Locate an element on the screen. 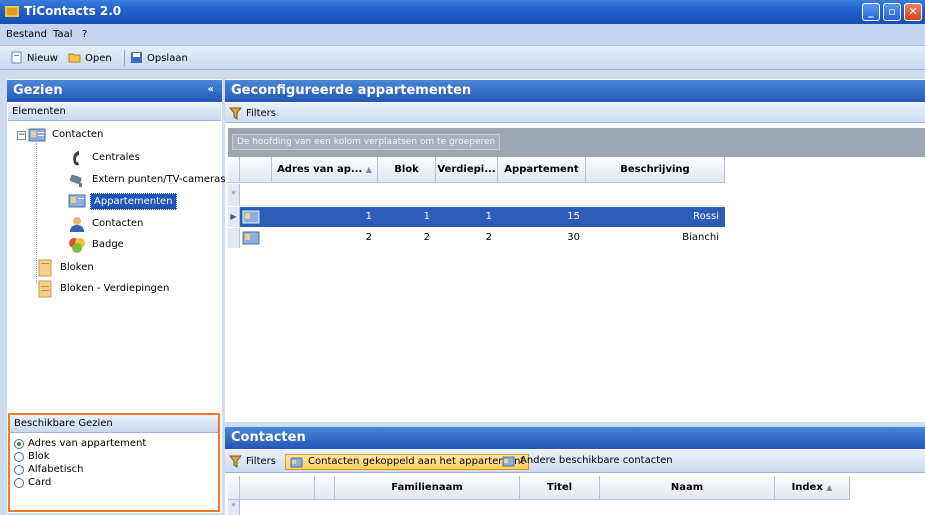 The height and width of the screenshot is (515, 925). column-header-index: Index ▲ is located at coordinates (812, 488).